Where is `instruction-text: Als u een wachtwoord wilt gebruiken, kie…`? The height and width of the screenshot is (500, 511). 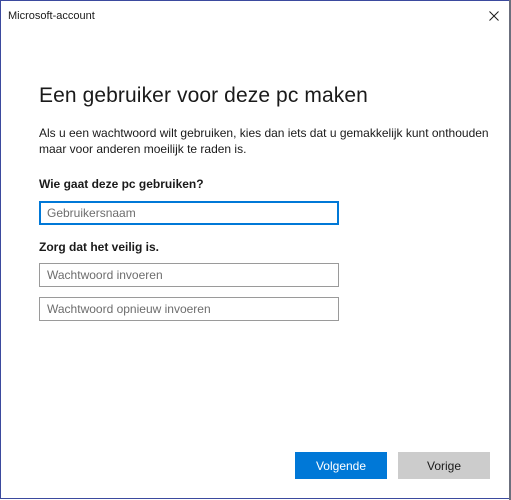 instruction-text: Als u een wachtwoord wilt gebruiken, kie… is located at coordinates (264, 141).